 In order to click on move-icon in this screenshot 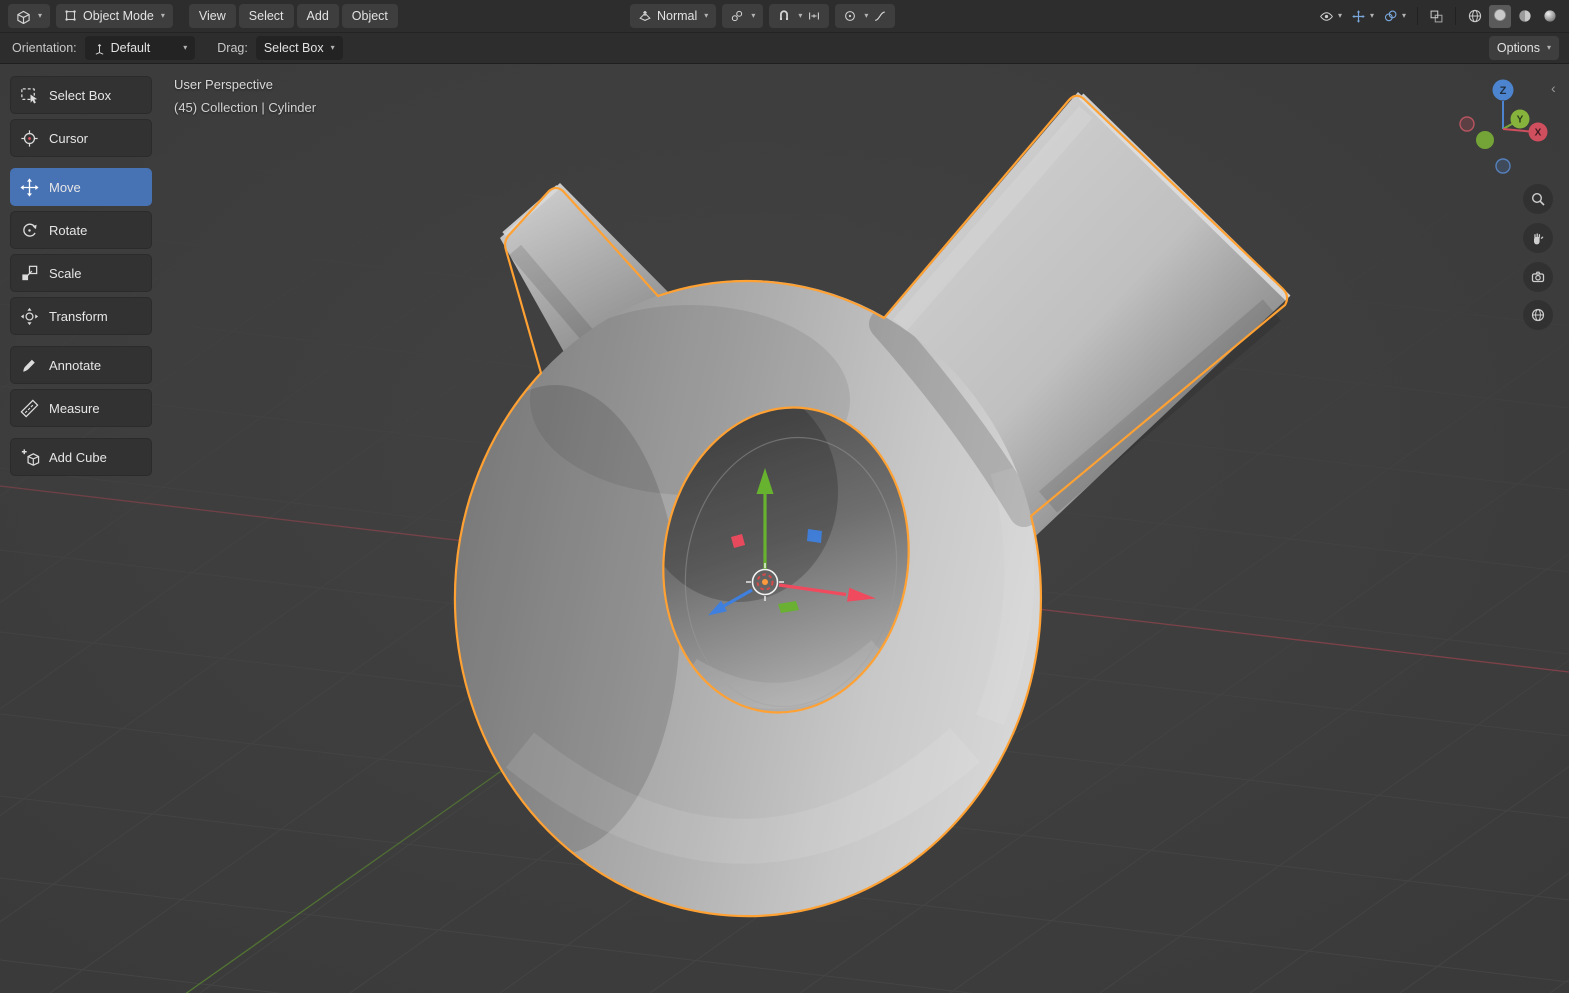, I will do `click(29, 187)`.